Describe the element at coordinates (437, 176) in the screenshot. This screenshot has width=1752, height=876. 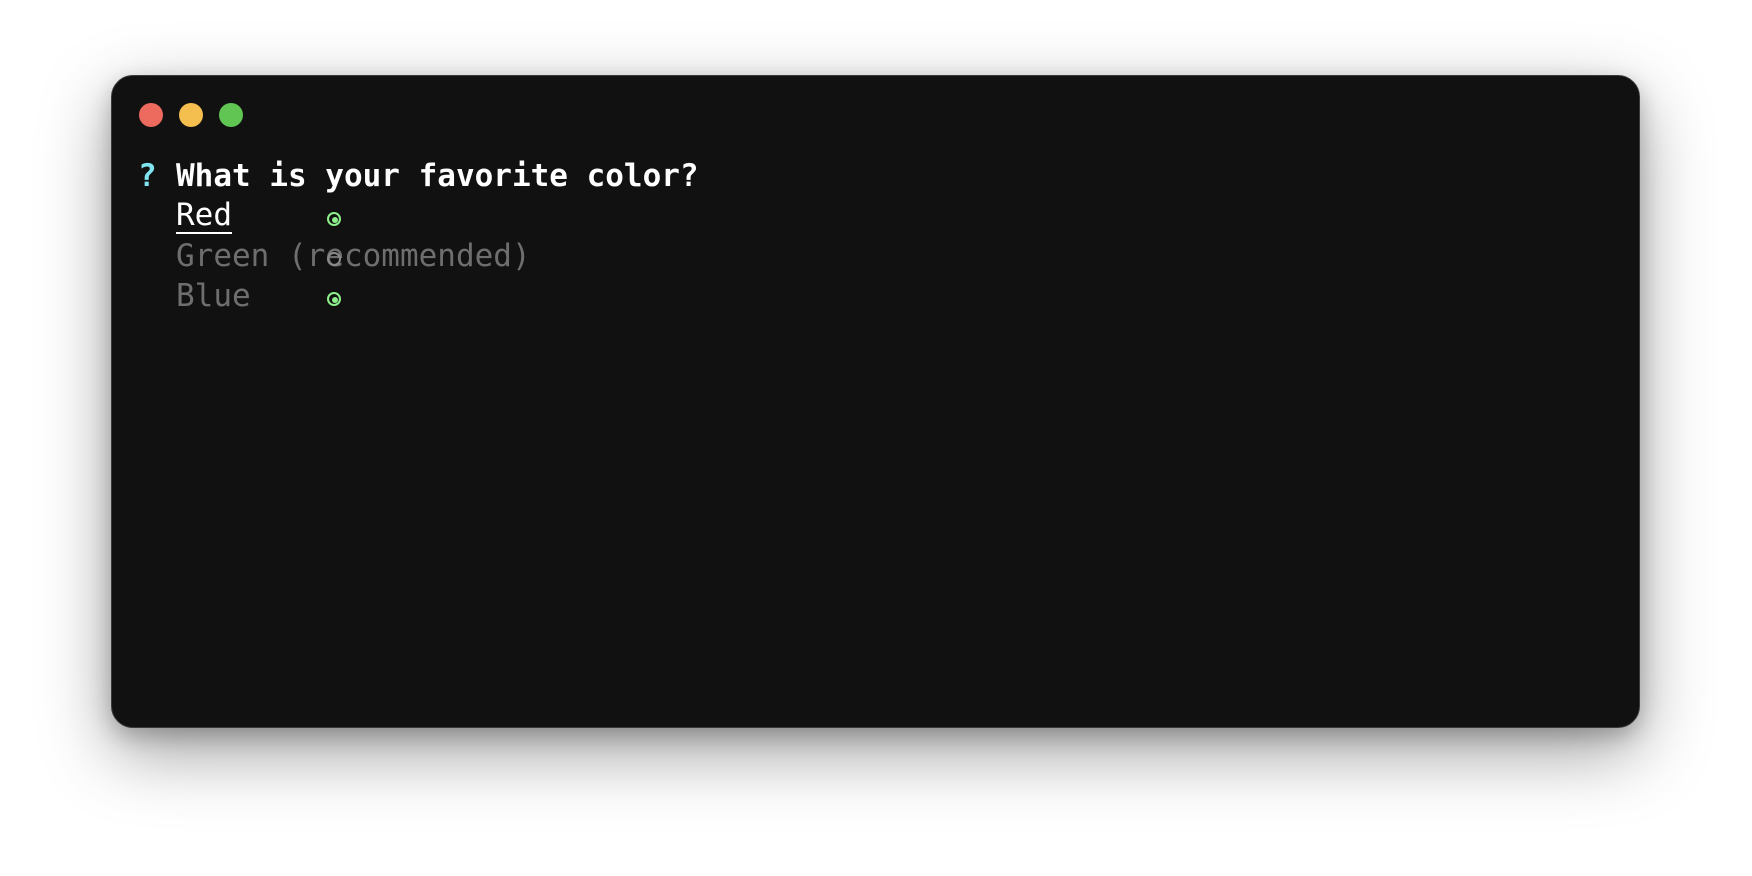
I see `prompt-question: What is your favorite color?` at that location.